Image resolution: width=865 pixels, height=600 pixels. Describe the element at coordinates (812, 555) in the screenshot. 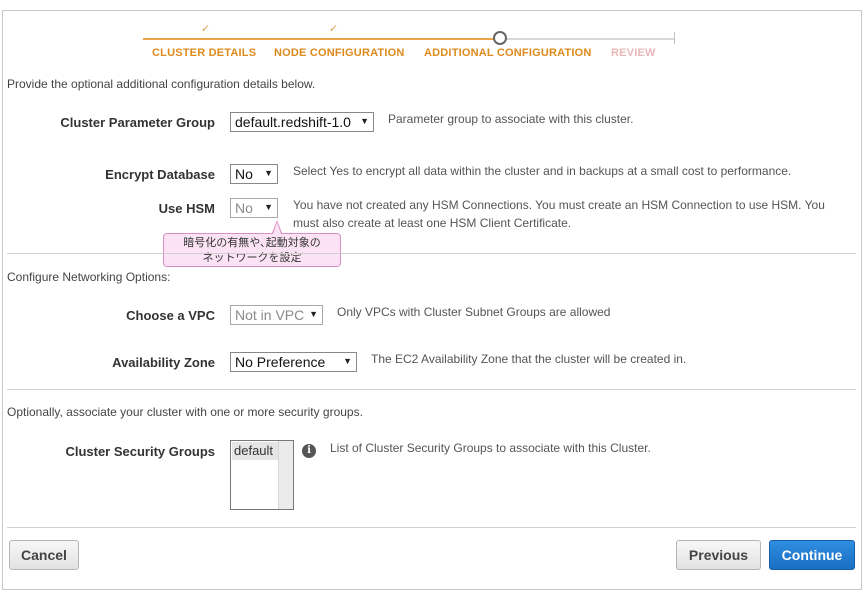

I see `continue-button: Continue` at that location.